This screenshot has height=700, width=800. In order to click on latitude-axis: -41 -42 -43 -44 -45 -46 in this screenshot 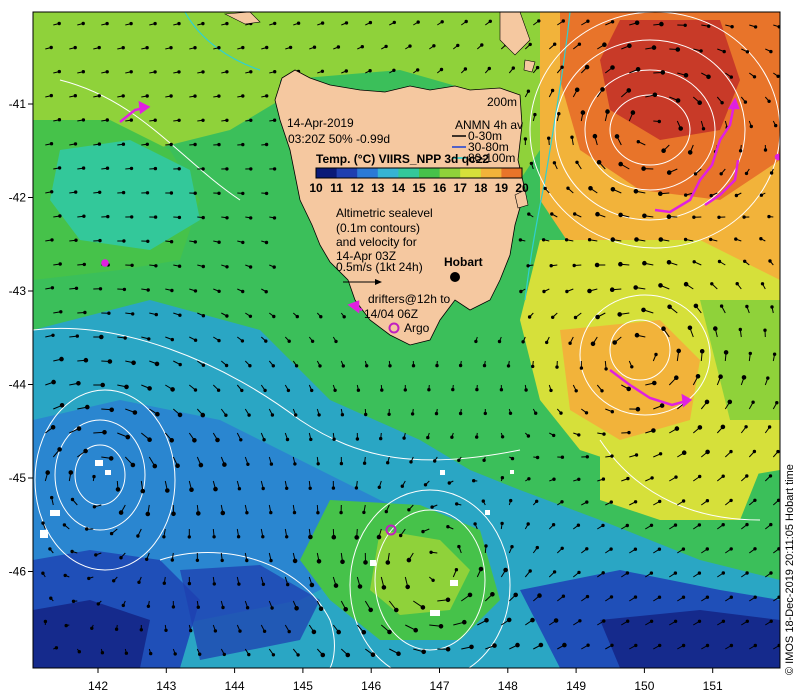, I will do `click(21, 338)`.